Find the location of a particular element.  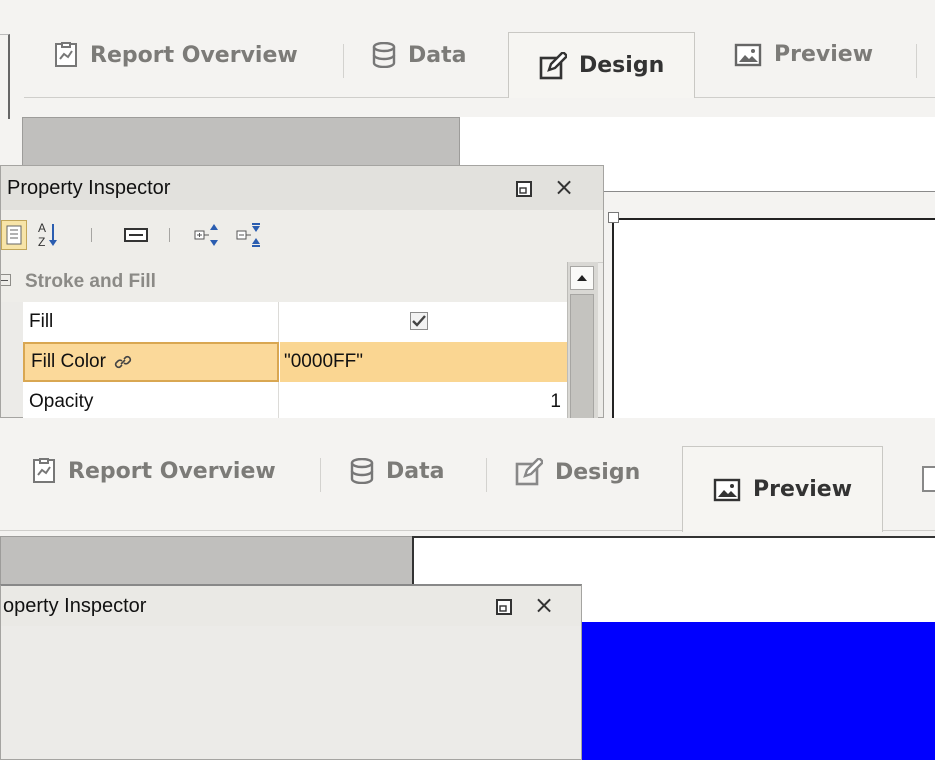

category-label: Stroke and Fill is located at coordinates (90, 281).